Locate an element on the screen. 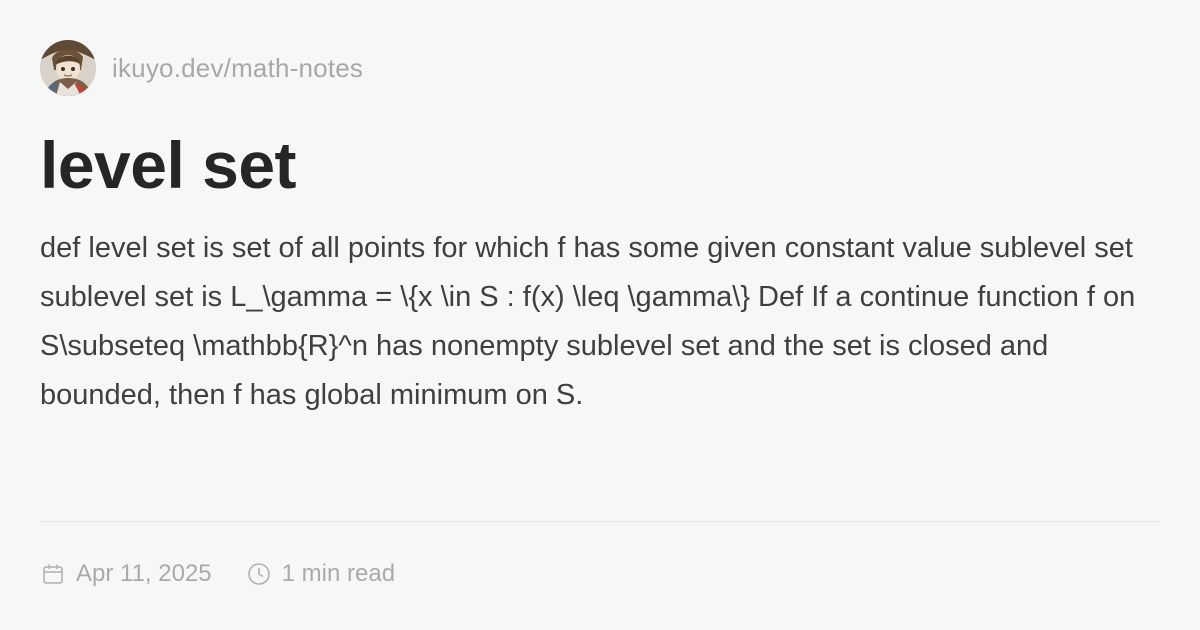 Image resolution: width=1200 pixels, height=630 pixels. reading-time: 1 min read is located at coordinates (338, 573).